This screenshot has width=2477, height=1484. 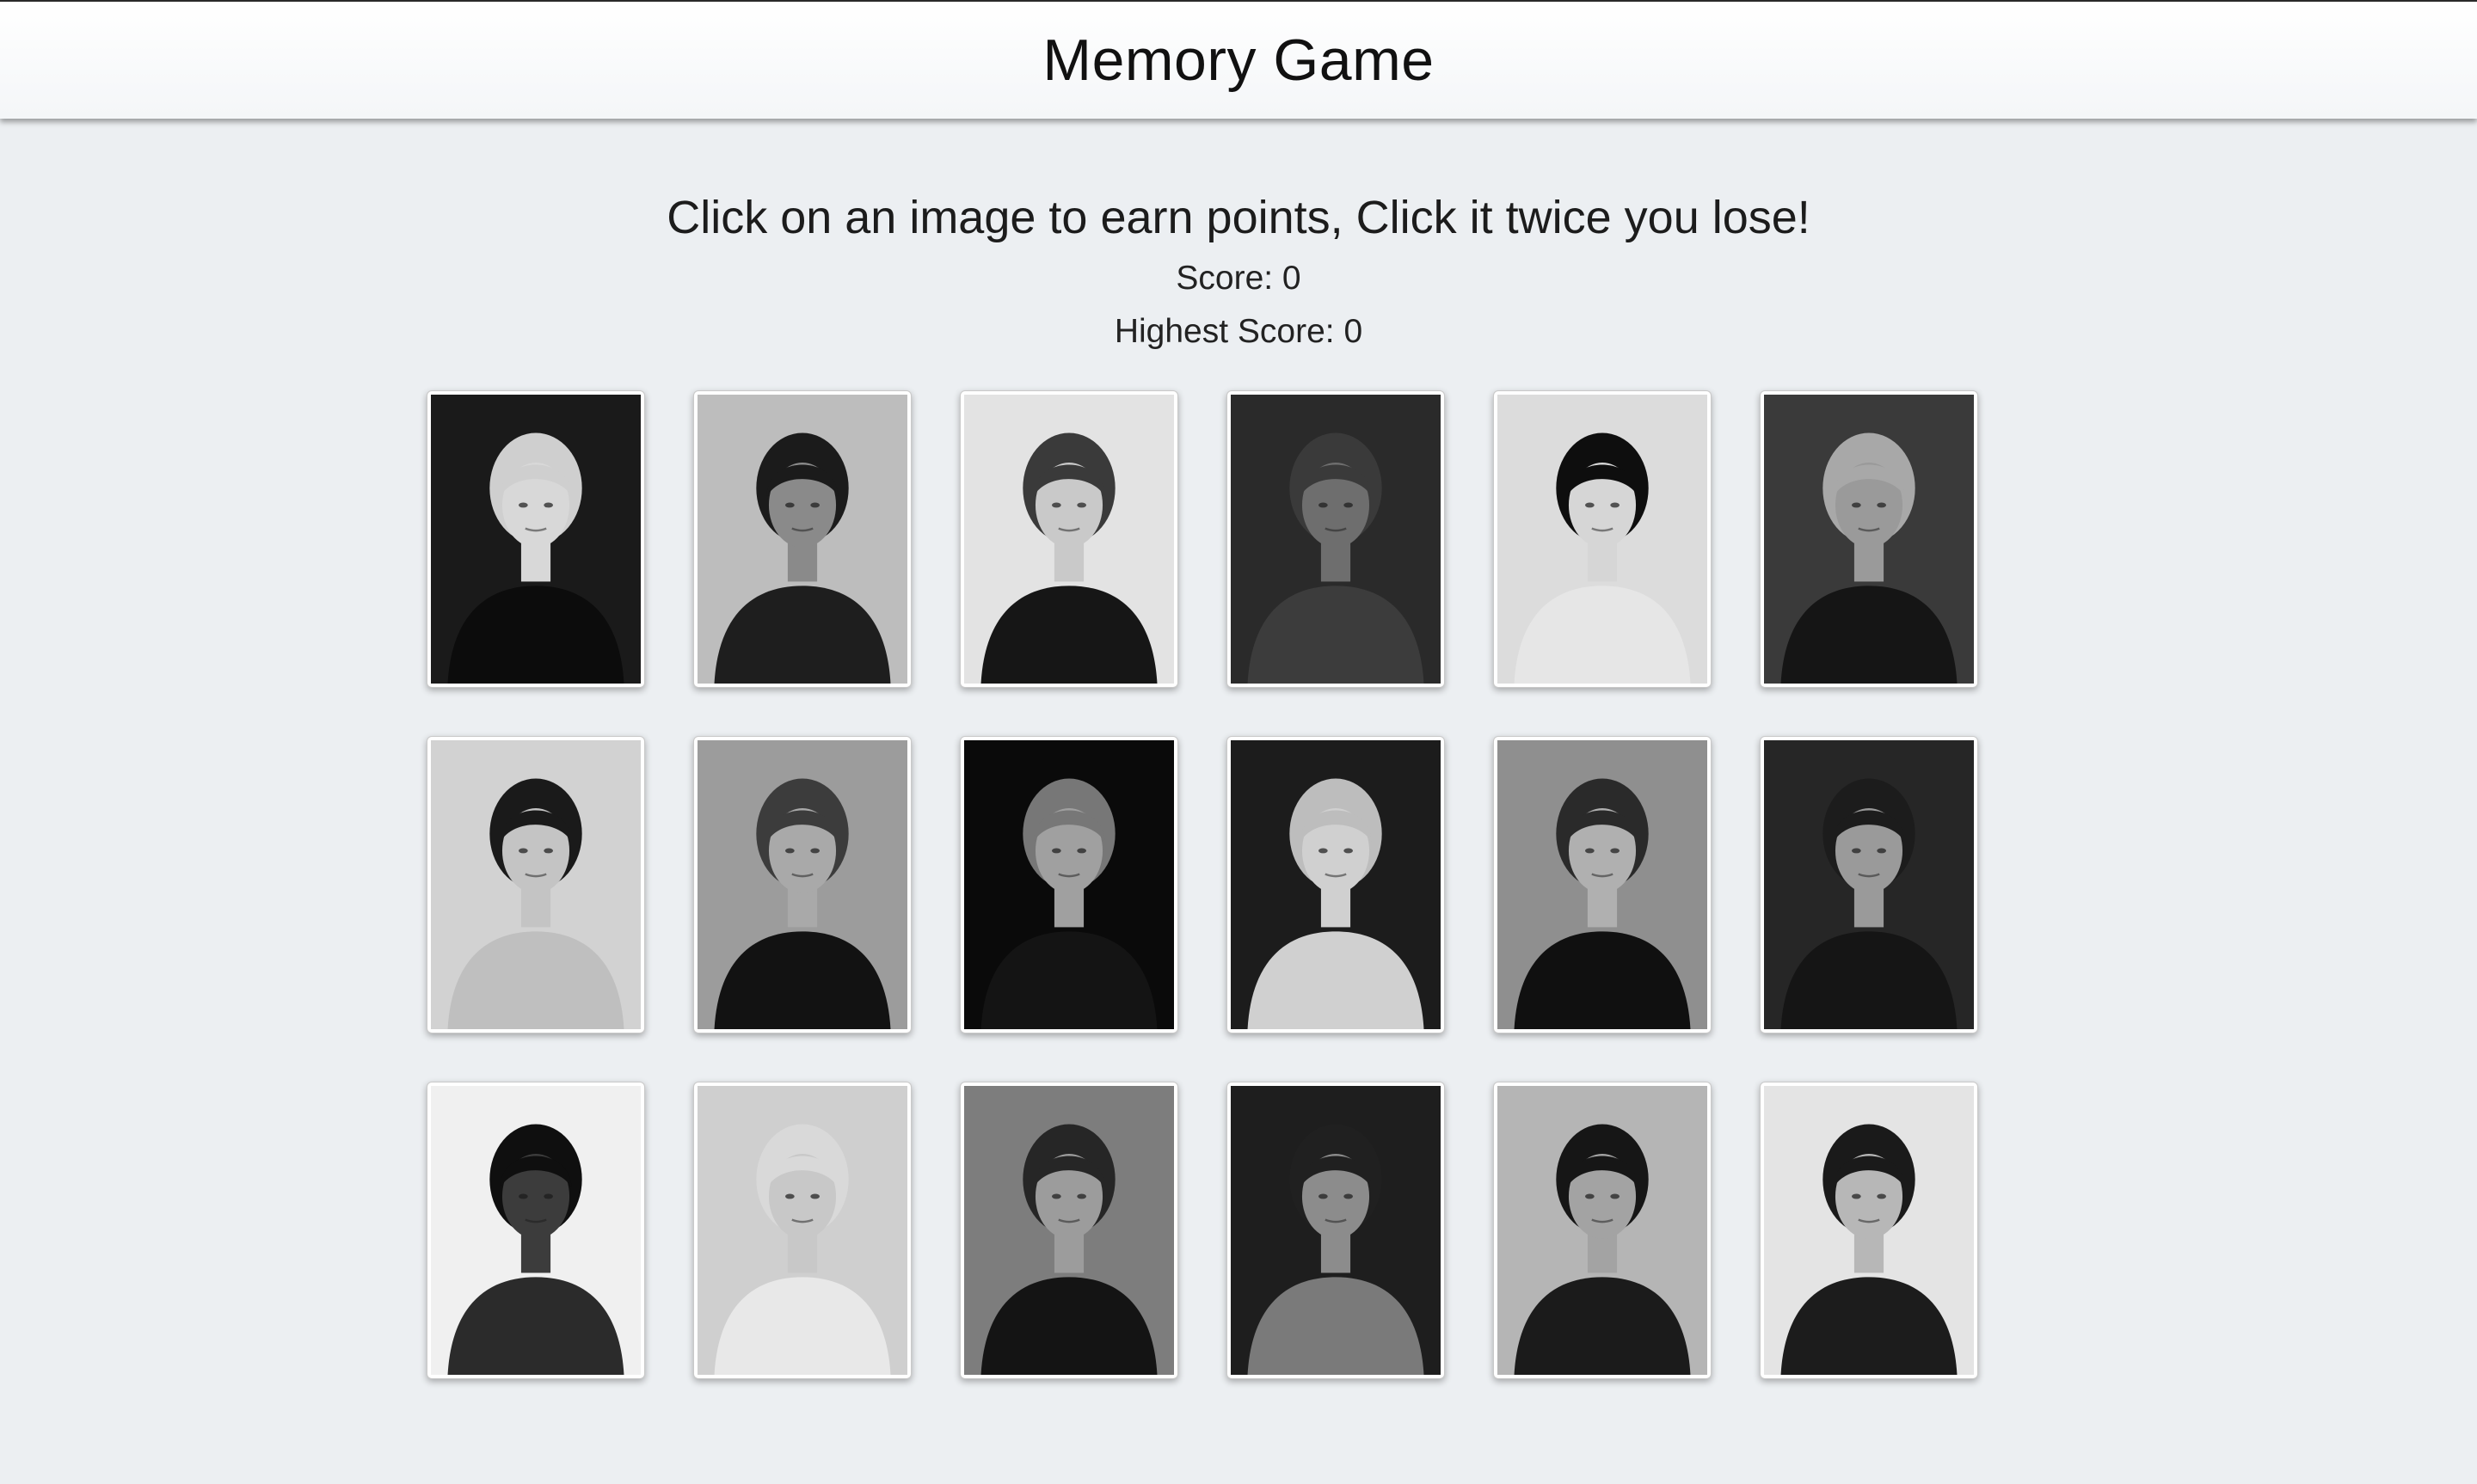 I want to click on man-hands-clasped-collar-portrait, so click(x=1869, y=1230).